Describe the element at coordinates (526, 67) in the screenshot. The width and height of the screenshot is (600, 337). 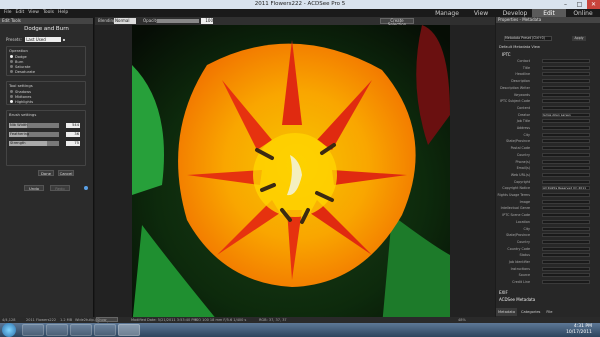
I see `metadata-label: Title` at that location.